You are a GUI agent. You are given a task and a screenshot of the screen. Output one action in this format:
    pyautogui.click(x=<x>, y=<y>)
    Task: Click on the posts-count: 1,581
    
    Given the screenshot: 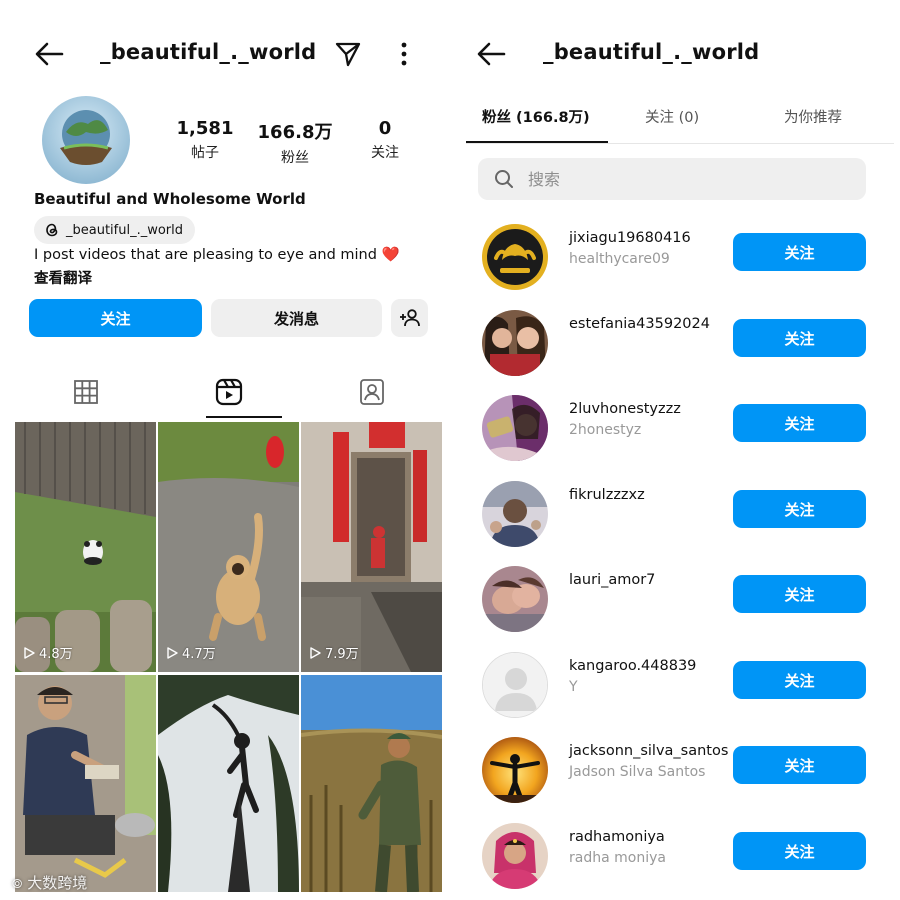 What is the action you would take?
    pyautogui.click(x=205, y=128)
    